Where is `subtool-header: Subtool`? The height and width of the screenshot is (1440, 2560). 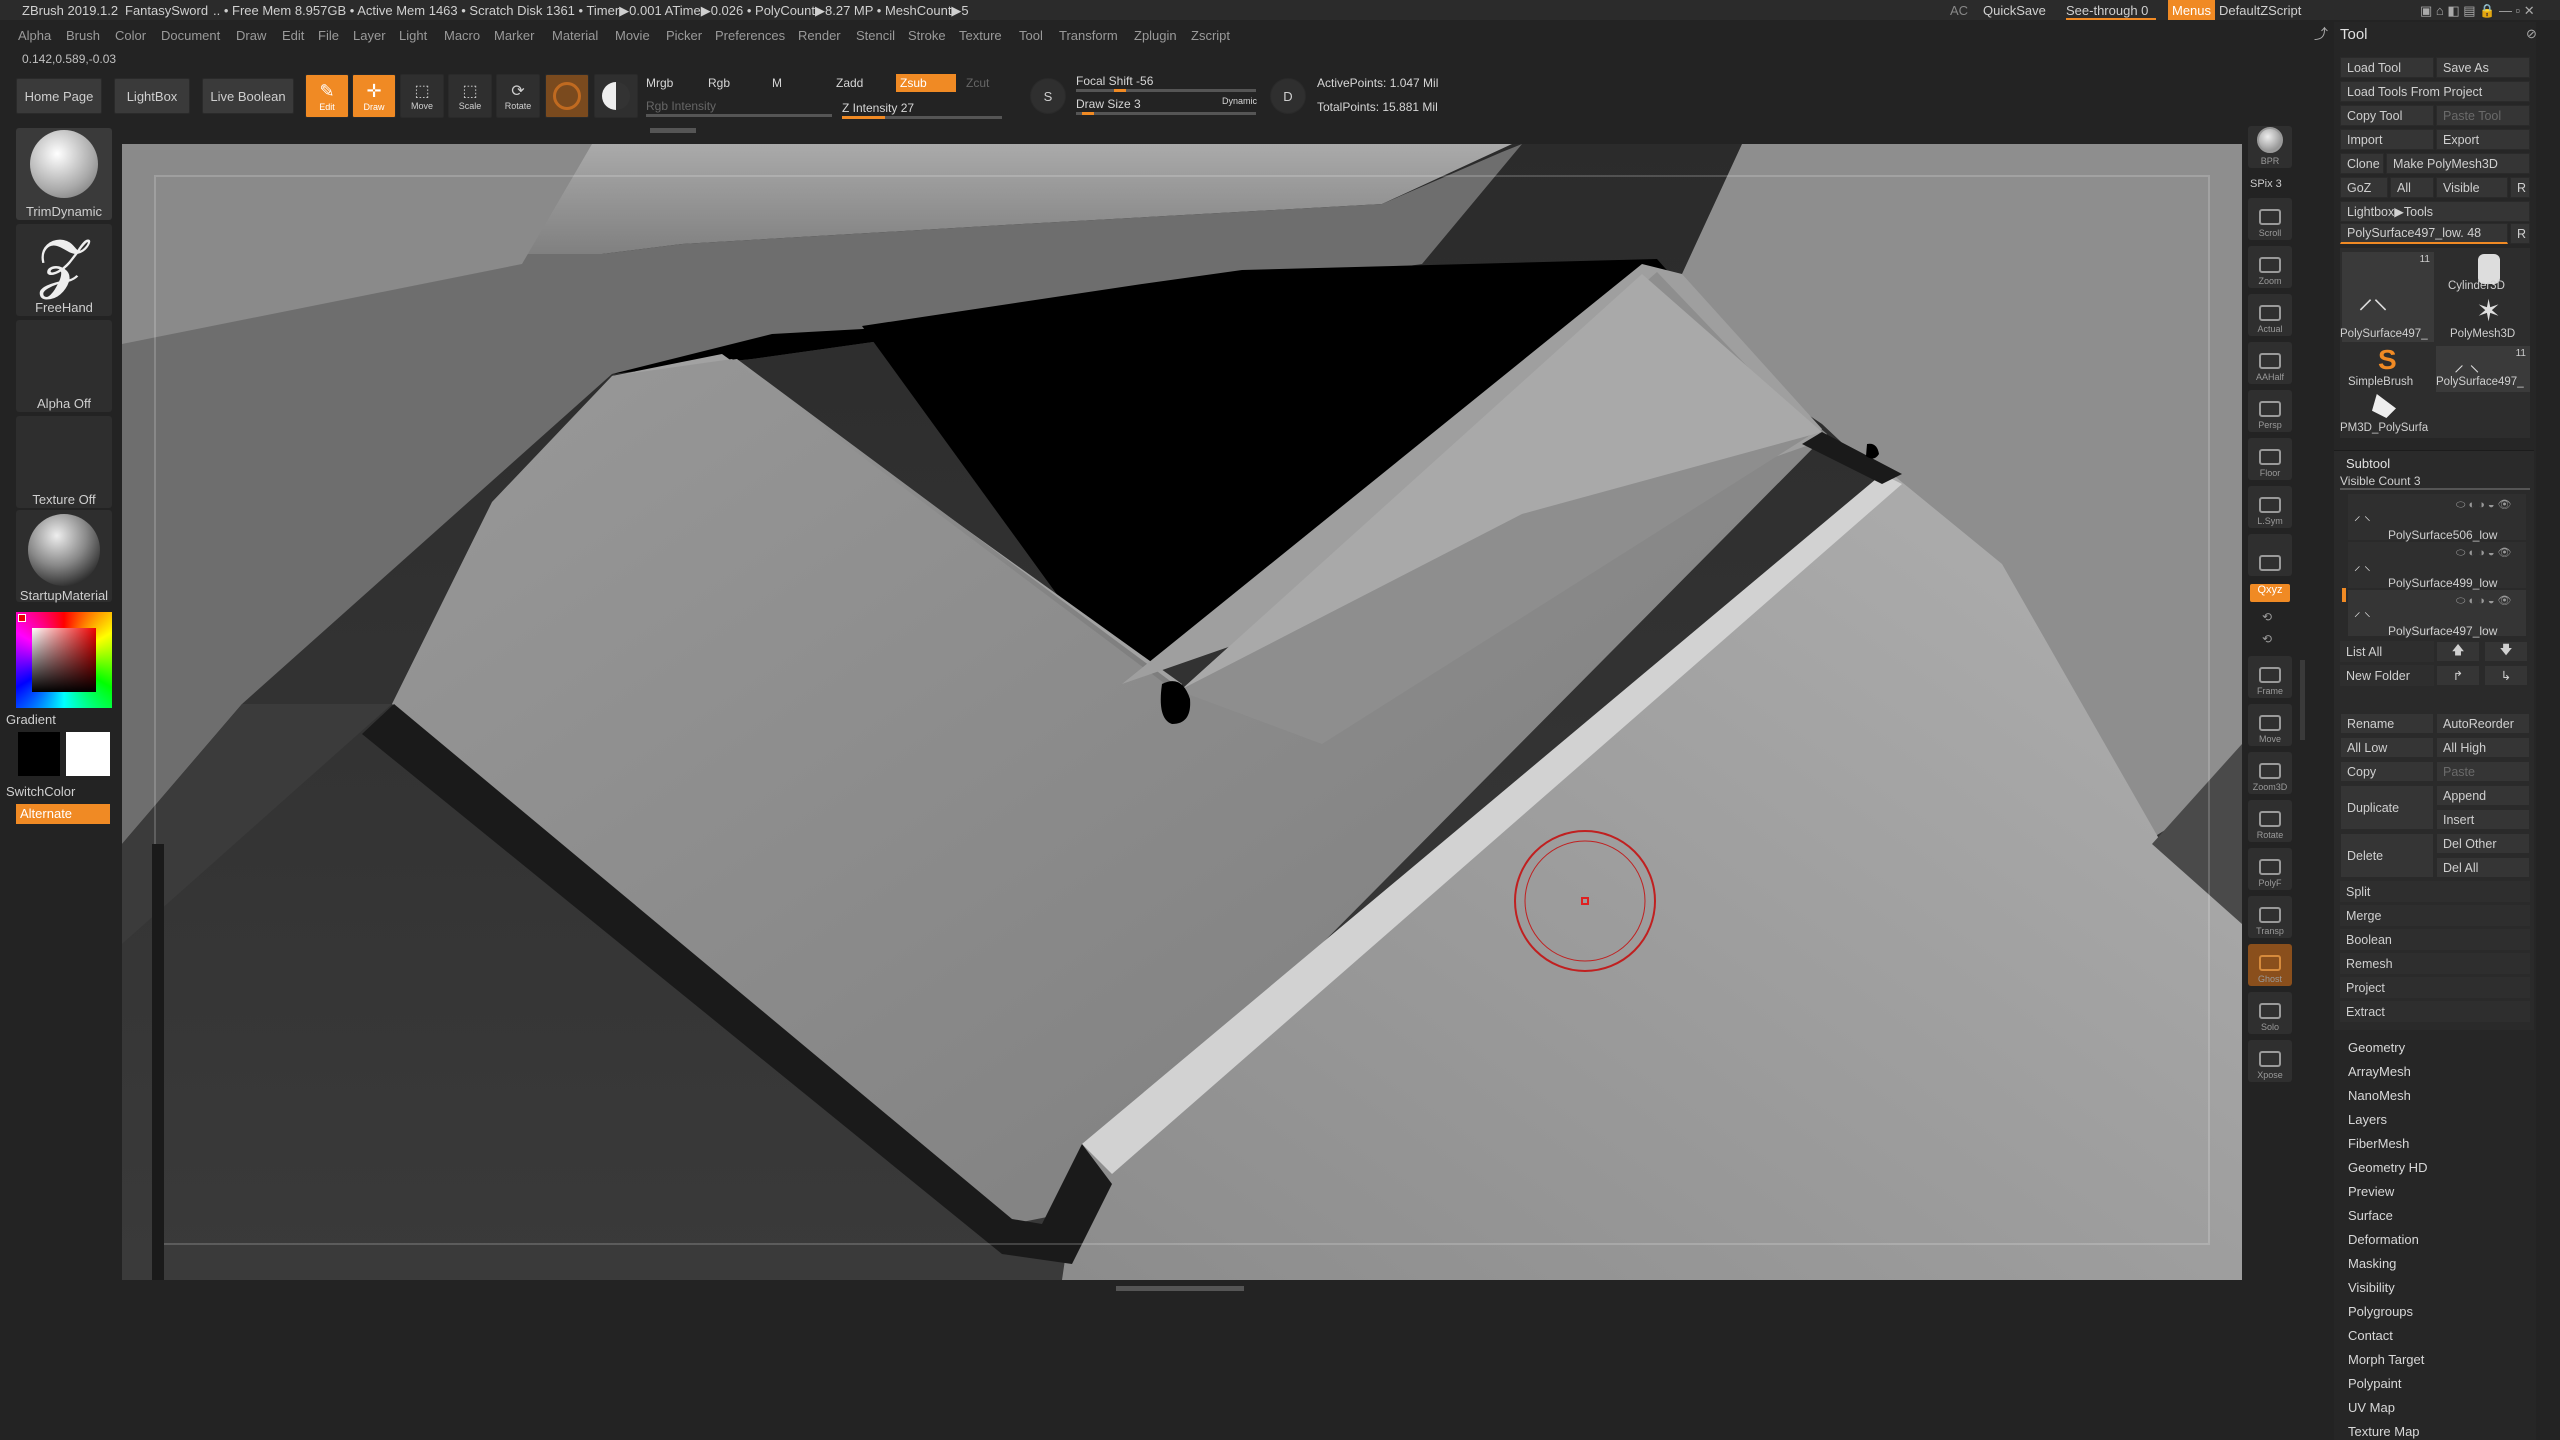
subtool-header: Subtool is located at coordinates (2368, 463).